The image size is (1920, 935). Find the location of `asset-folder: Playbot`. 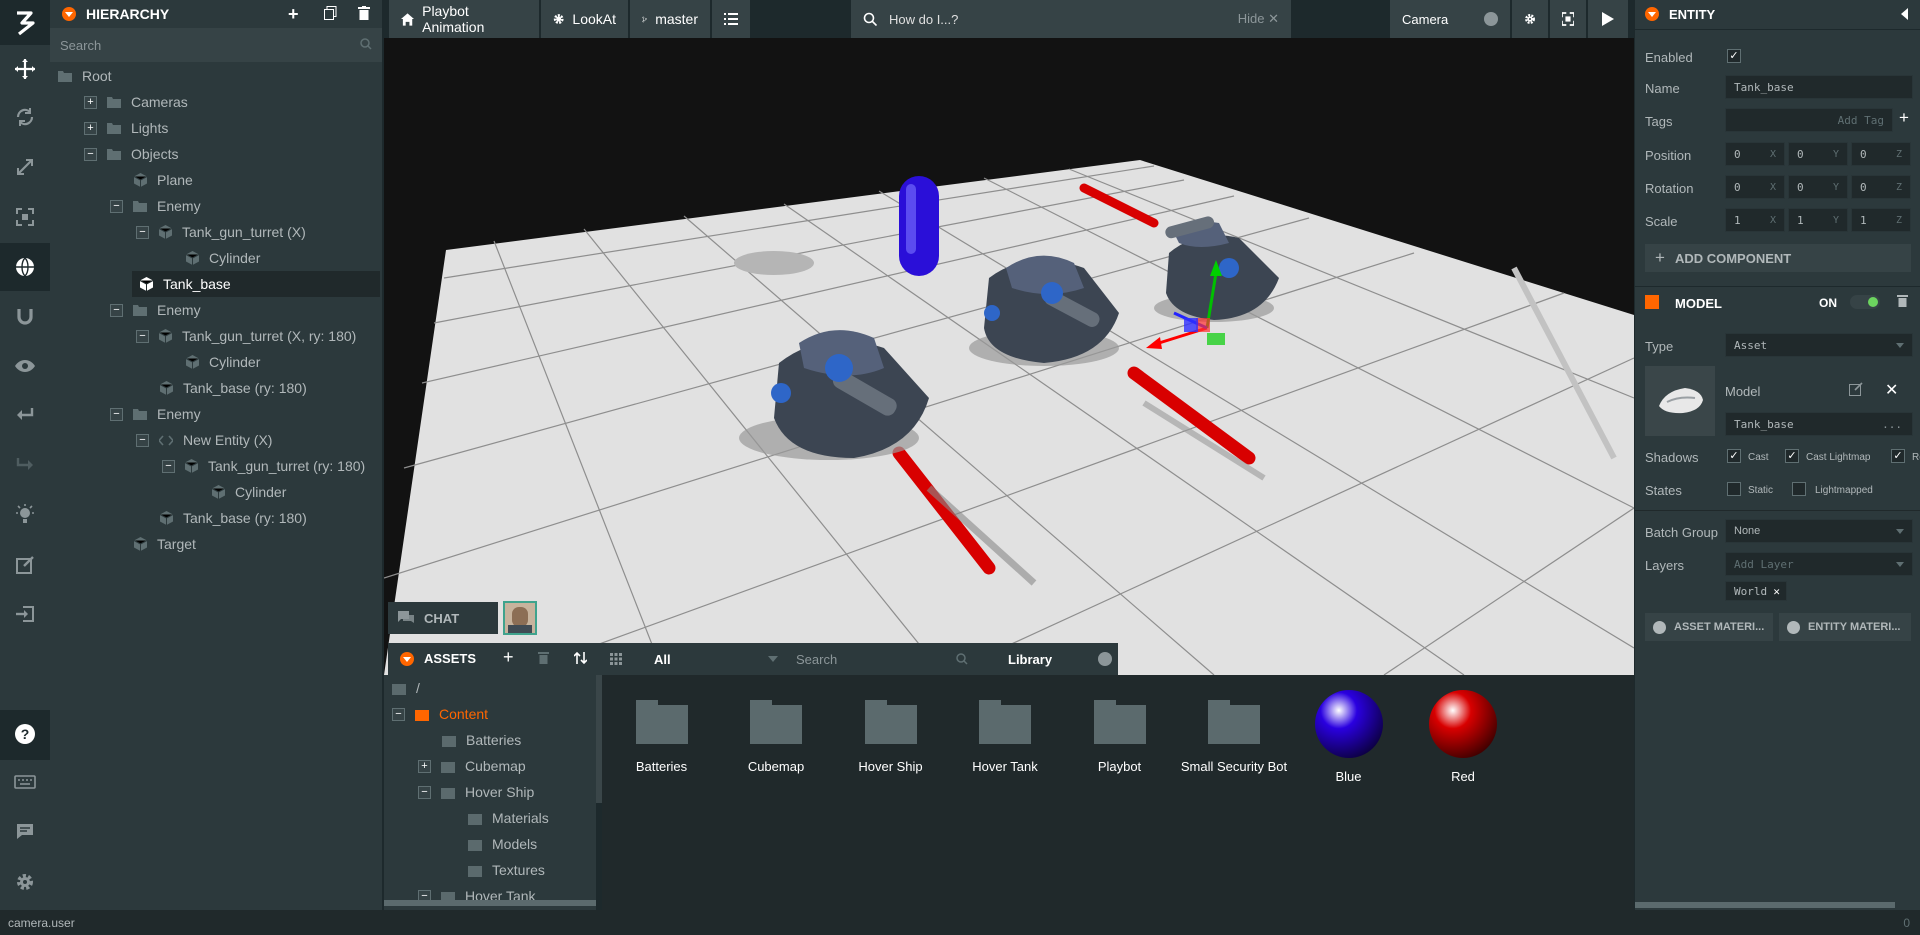

asset-folder: Playbot is located at coordinates (1119, 737).